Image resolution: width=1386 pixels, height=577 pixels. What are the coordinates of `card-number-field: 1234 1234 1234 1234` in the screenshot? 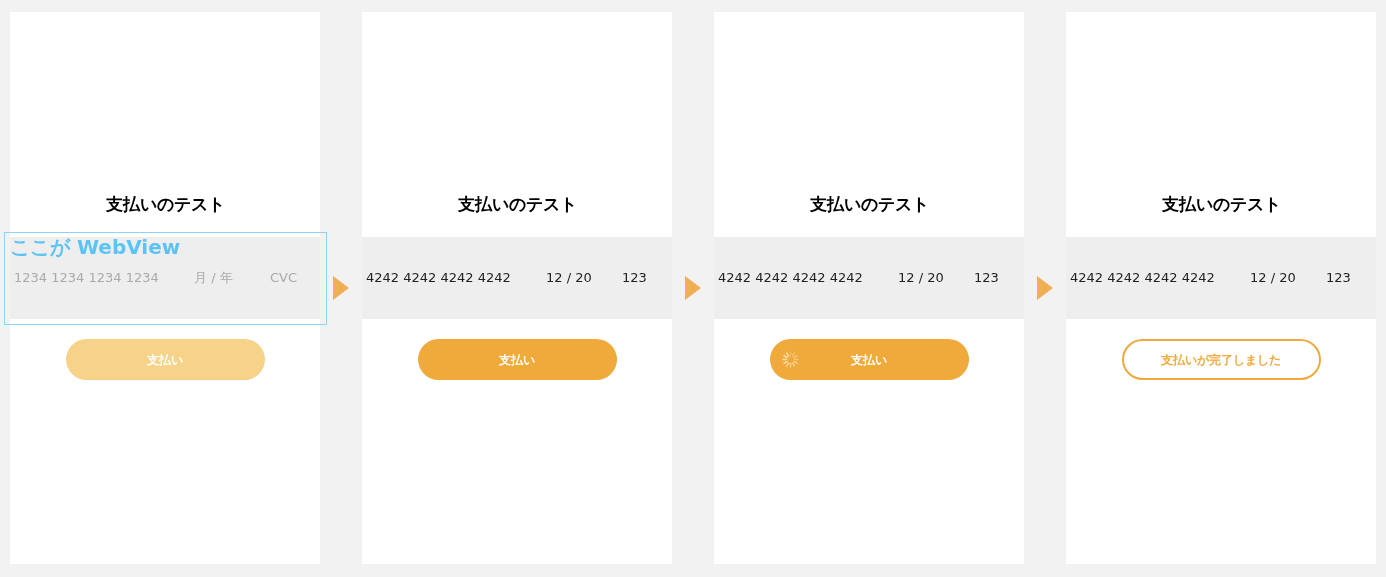 It's located at (104, 278).